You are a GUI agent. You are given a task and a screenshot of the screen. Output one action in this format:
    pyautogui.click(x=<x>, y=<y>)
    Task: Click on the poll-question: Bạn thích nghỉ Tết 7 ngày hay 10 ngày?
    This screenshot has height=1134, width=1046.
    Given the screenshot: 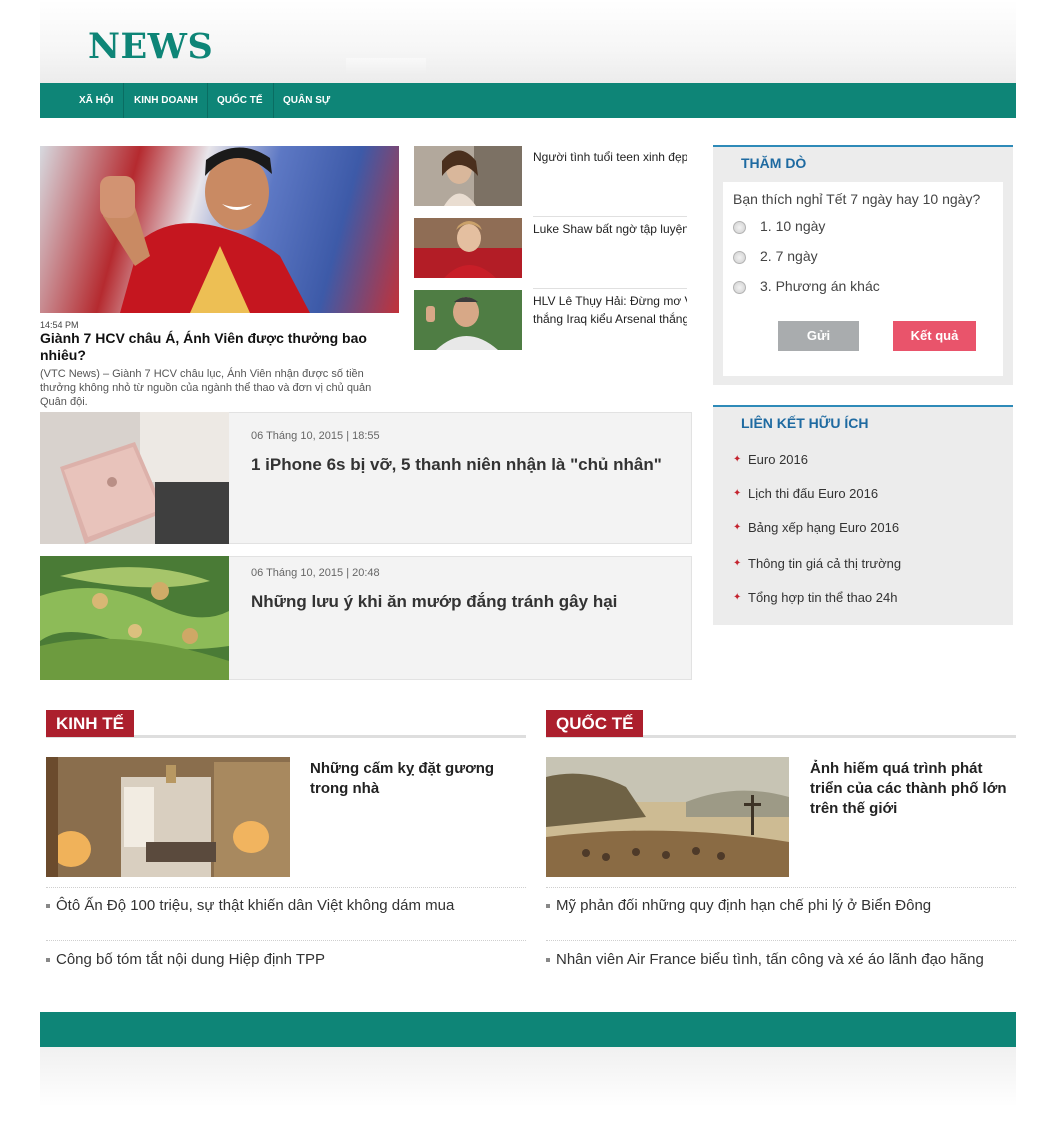 What is the action you would take?
    pyautogui.click(x=857, y=199)
    